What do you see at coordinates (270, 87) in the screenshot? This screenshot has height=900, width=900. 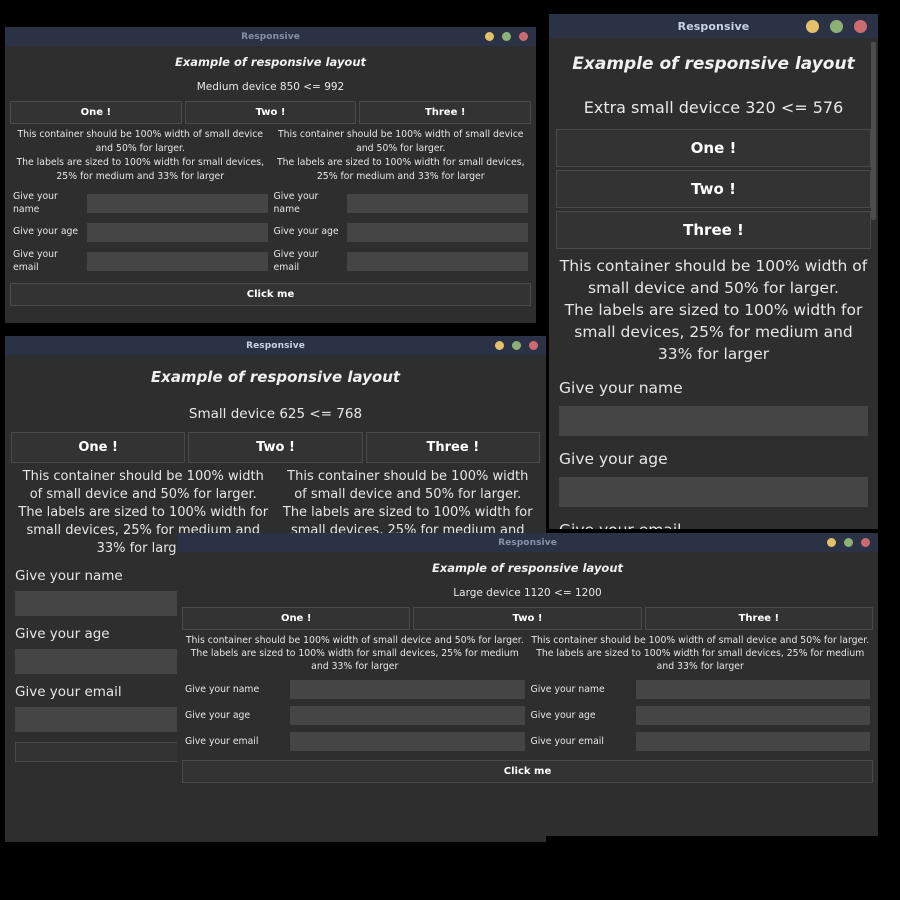 I see `device-subheading: Medium device 850 <= 992` at bounding box center [270, 87].